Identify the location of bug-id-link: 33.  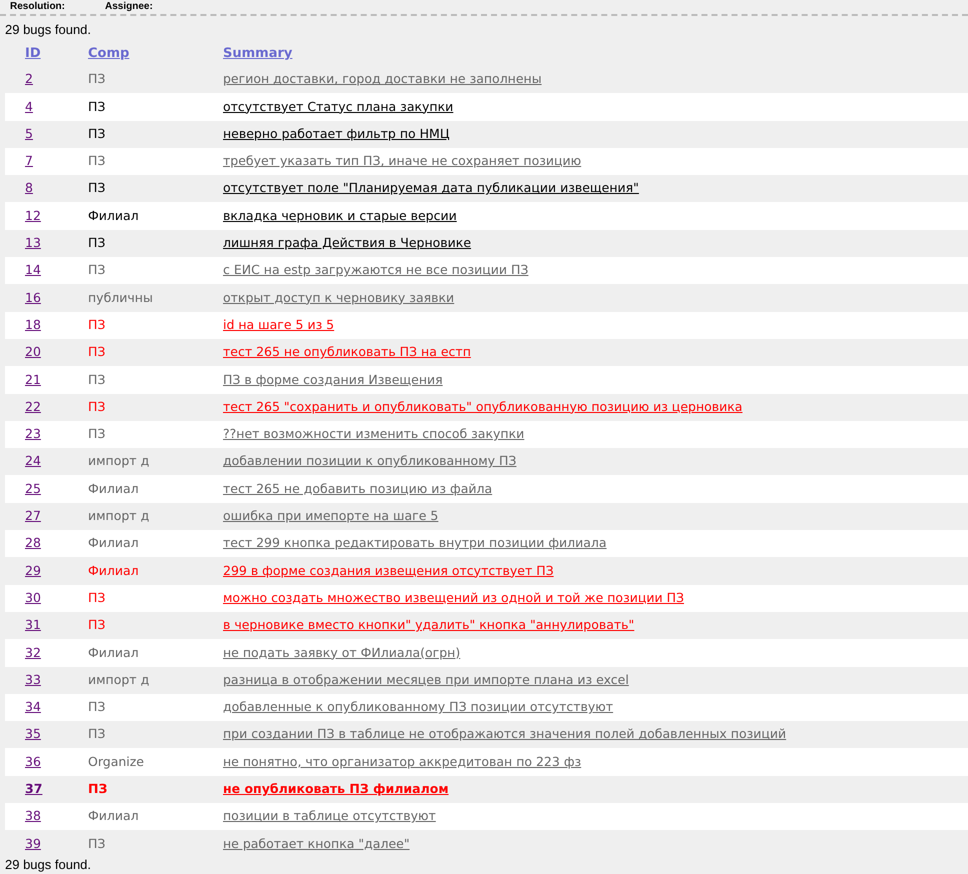
(33, 679).